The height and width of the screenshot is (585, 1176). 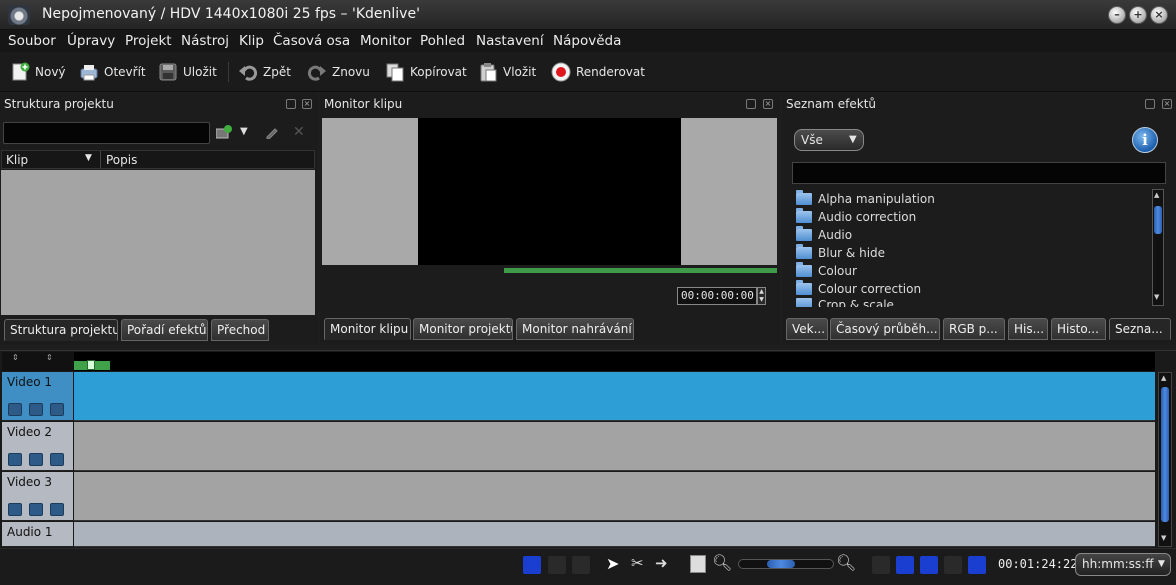 I want to click on menu-klip: Klip, so click(x=251, y=41).